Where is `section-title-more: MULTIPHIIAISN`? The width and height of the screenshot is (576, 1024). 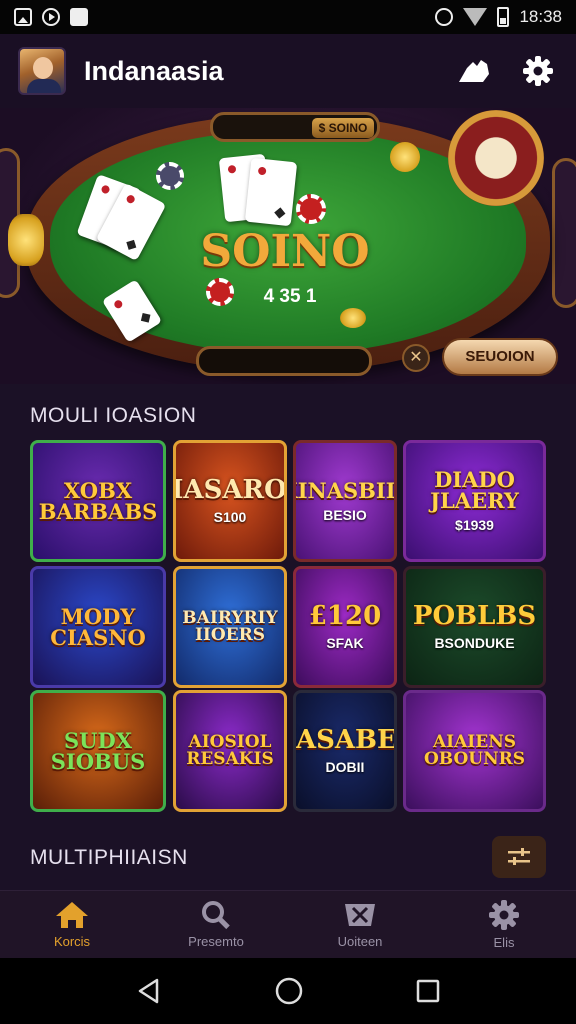
section-title-more: MULTIPHIIAISN is located at coordinates (109, 857).